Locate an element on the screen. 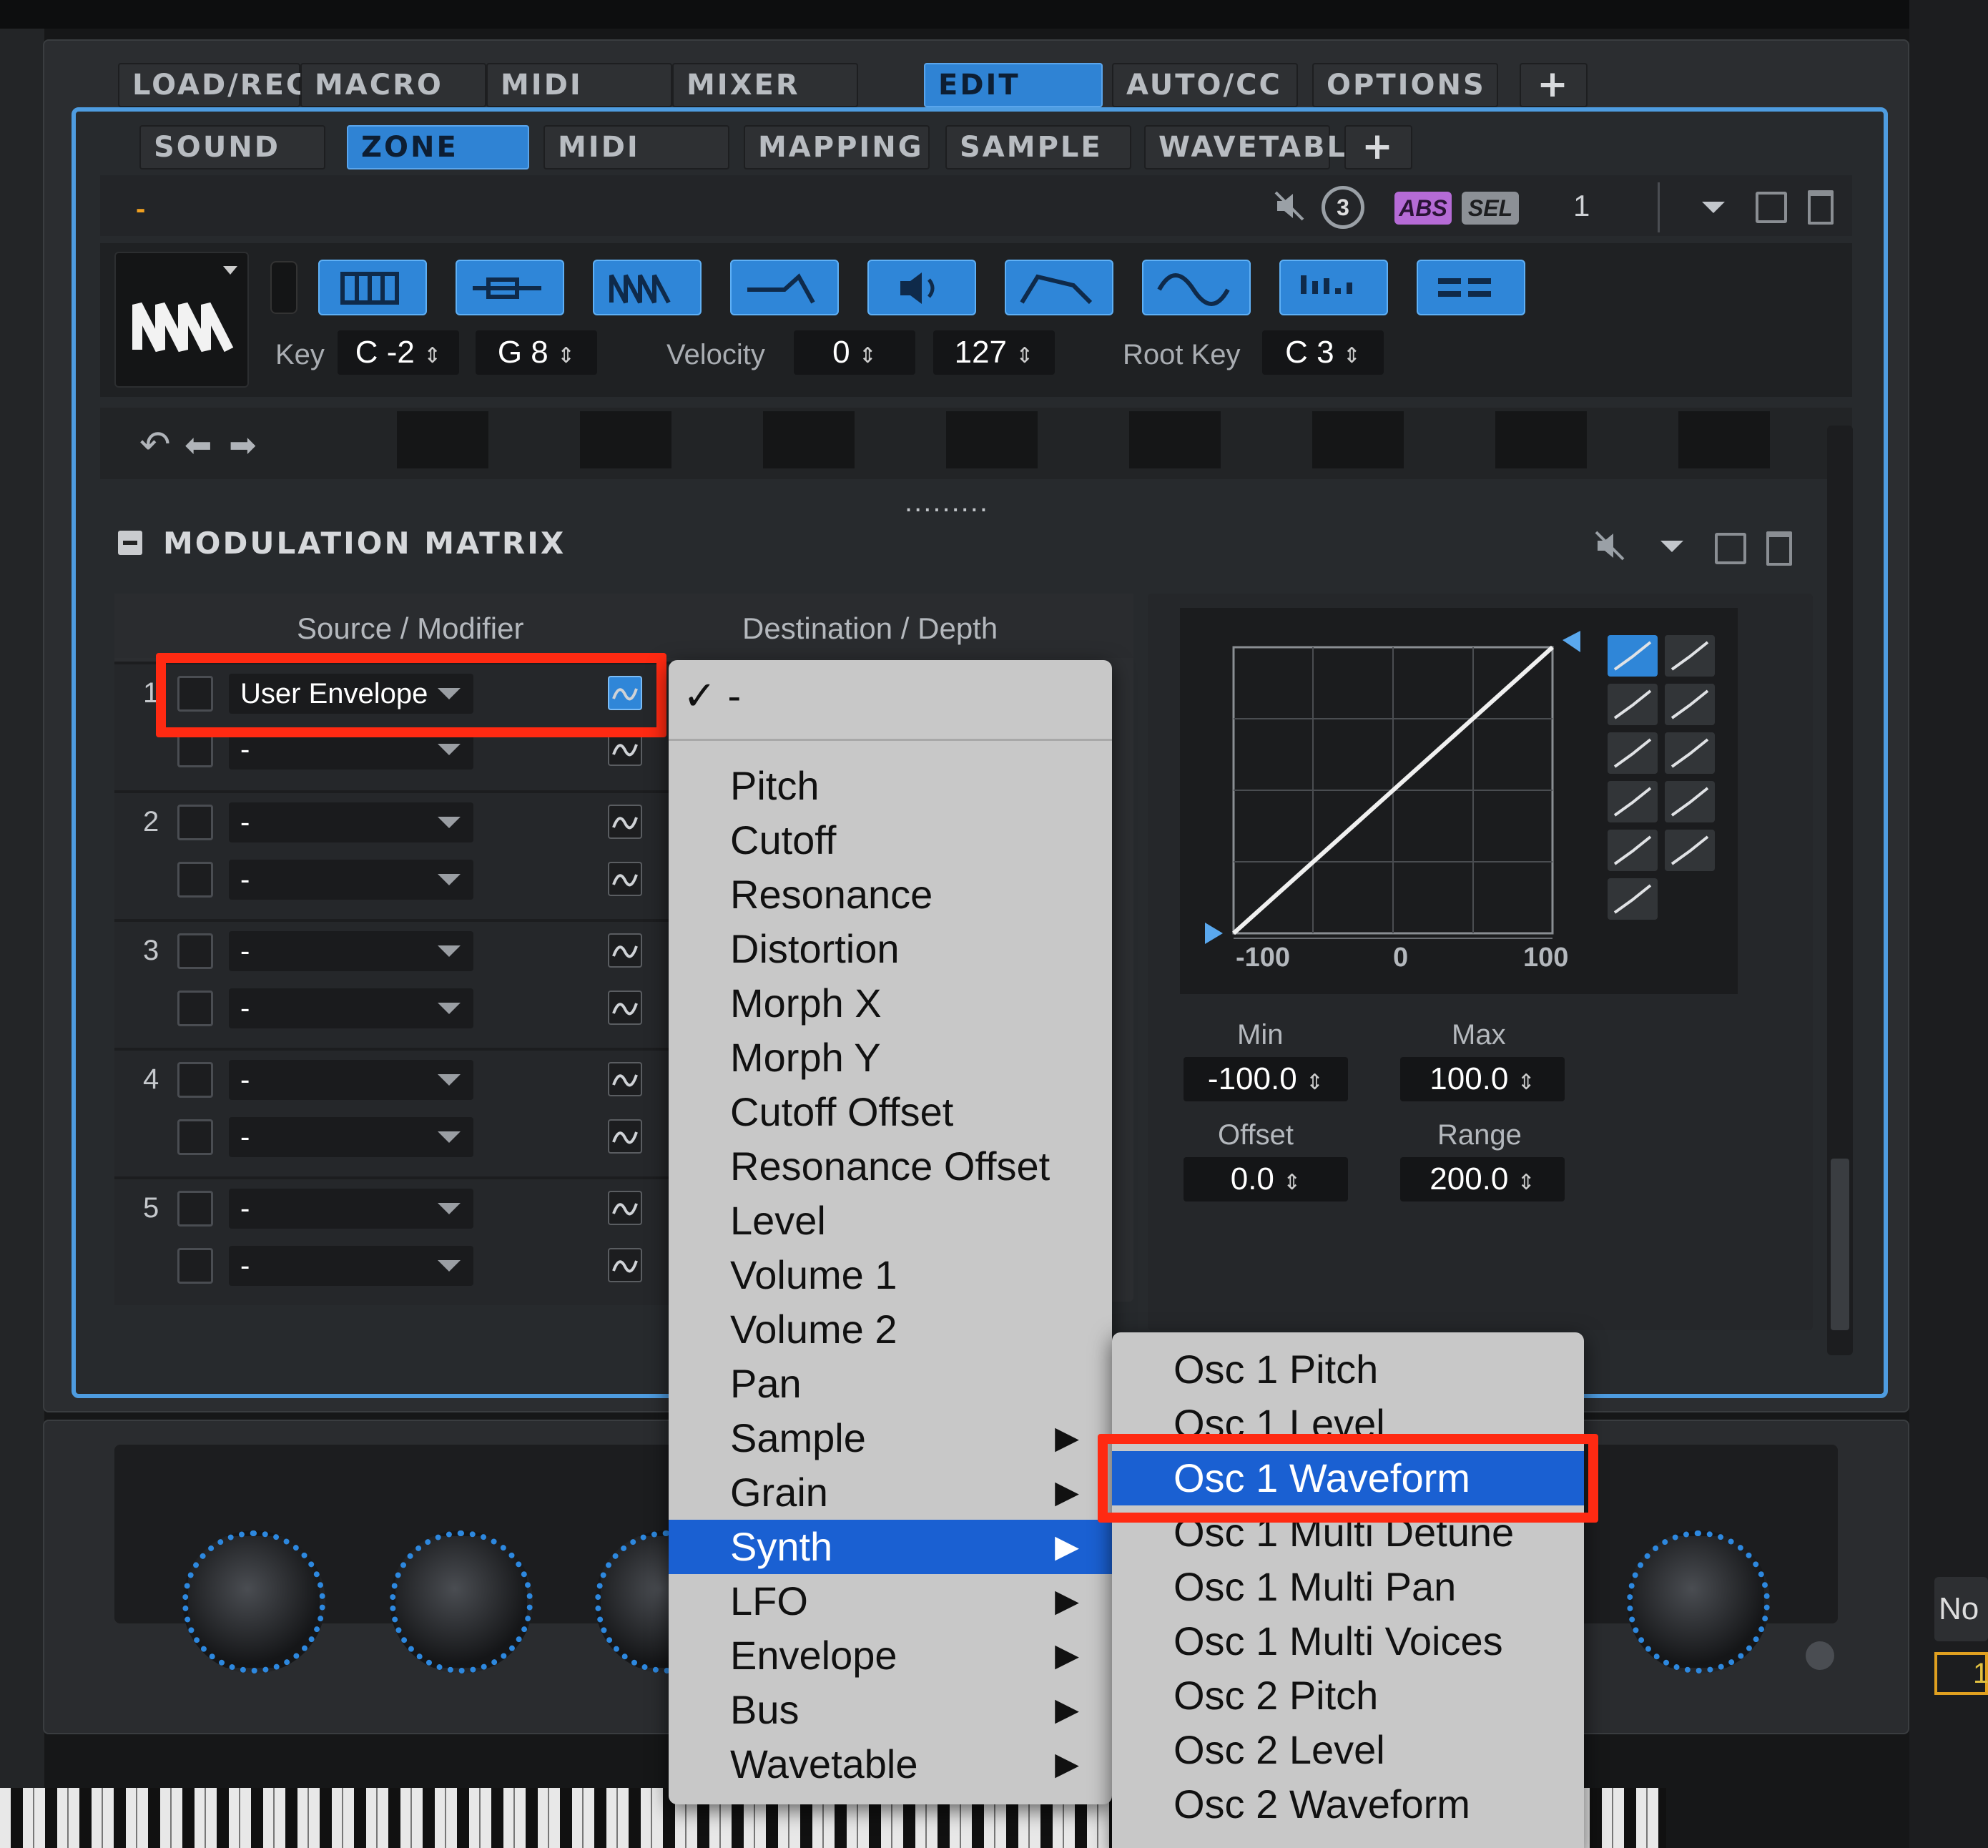 The image size is (1988, 1848). no-button: No is located at coordinates (1961, 1609).